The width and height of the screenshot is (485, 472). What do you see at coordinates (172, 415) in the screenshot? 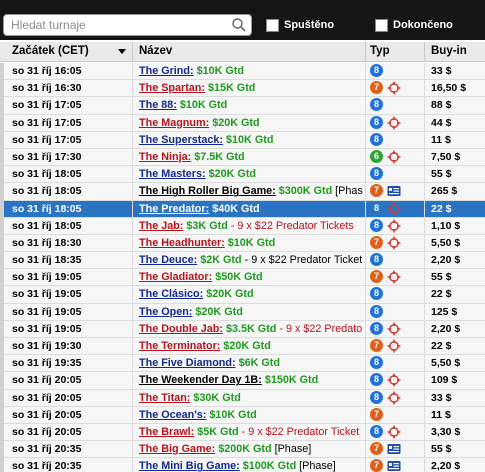
I see `tournament-link: The Ocean's:` at bounding box center [172, 415].